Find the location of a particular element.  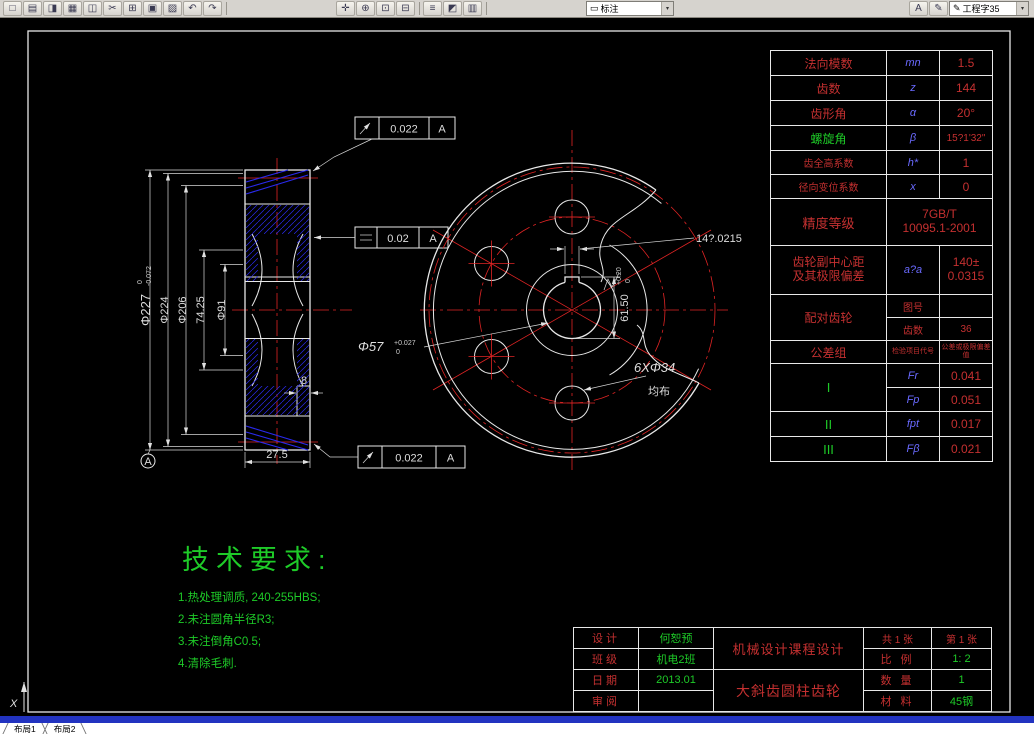

dim-od-tol-lower: -0.072 is located at coordinates (149, 276).